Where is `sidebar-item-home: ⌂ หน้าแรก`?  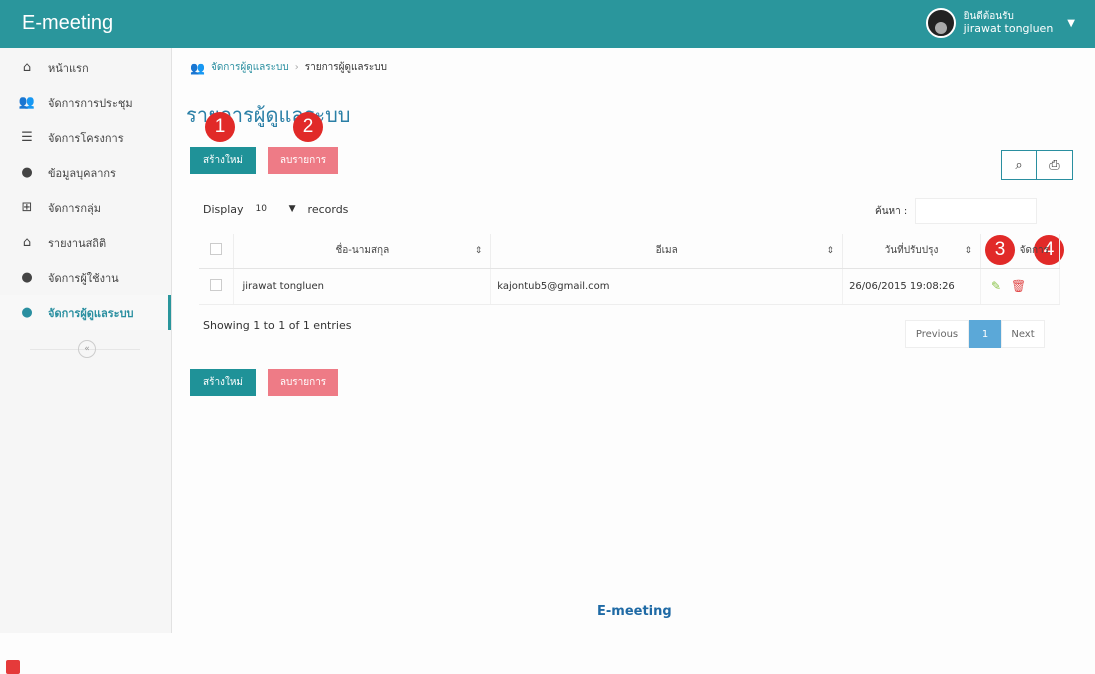
sidebar-item-home: ⌂ หน้าแรก is located at coordinates (85, 67).